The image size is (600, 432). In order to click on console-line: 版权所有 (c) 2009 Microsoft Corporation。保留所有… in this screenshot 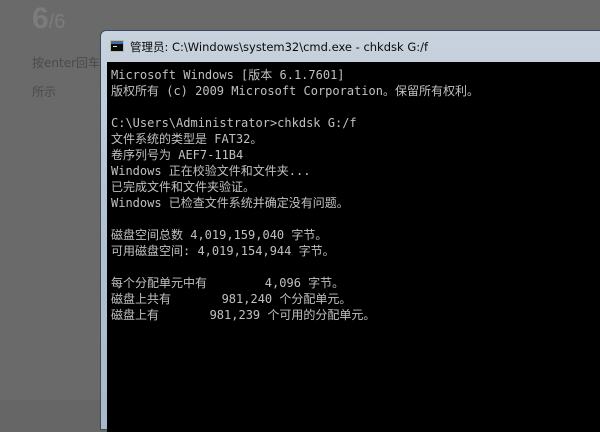, I will do `click(295, 91)`.